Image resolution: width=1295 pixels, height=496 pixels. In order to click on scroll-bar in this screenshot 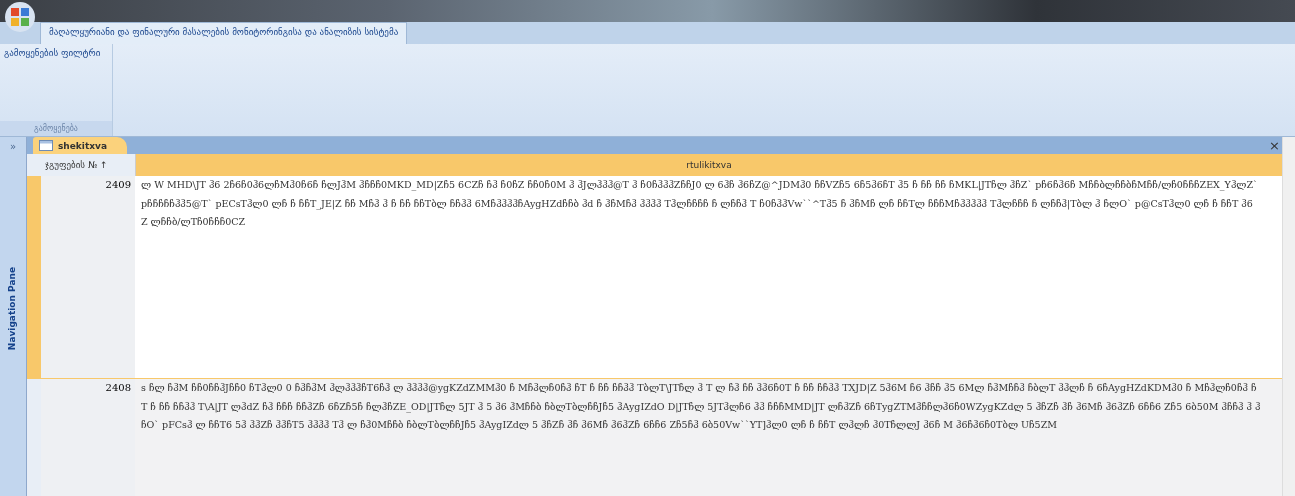, I will do `click(1288, 316)`.